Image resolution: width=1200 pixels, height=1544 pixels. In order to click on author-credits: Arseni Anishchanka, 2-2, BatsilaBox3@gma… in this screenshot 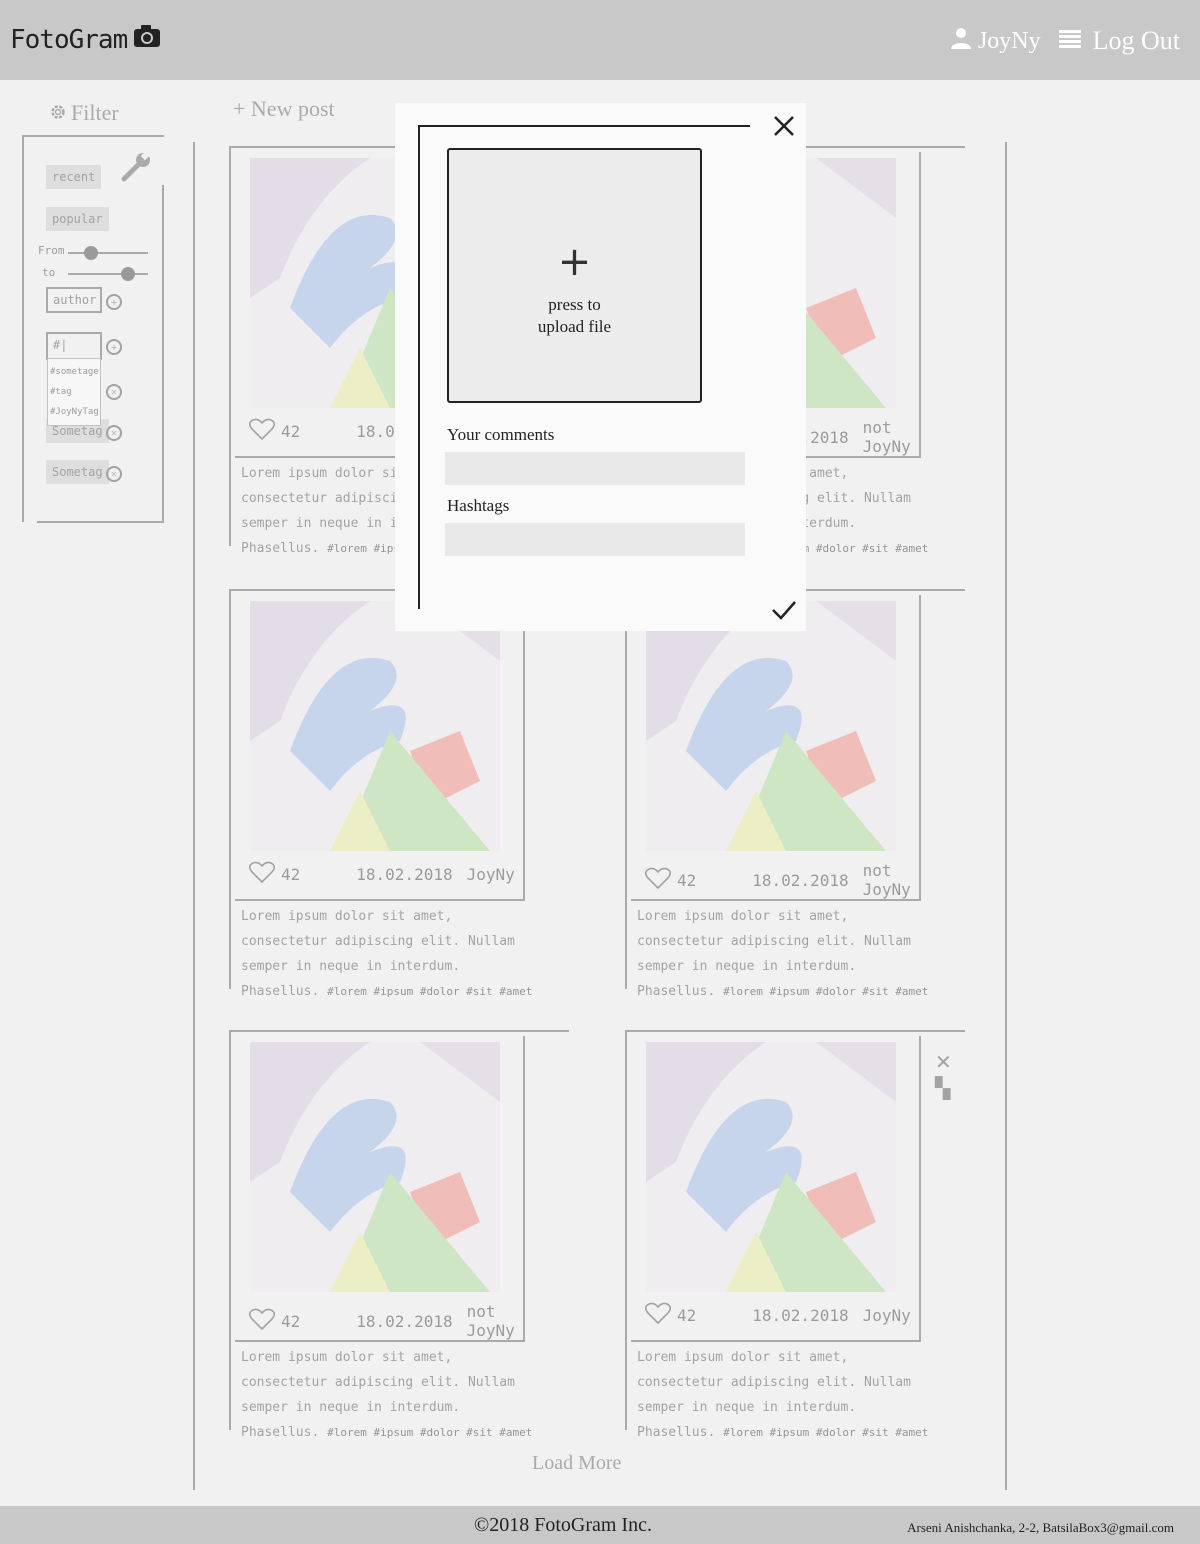, I will do `click(1040, 1527)`.